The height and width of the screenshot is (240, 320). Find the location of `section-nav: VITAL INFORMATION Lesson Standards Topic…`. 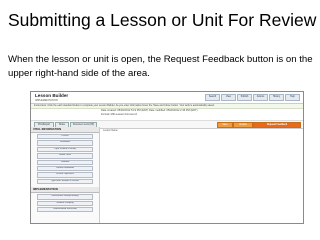

section-nav: VITAL INFORMATION Lesson Standards Topic… is located at coordinates (65, 175).